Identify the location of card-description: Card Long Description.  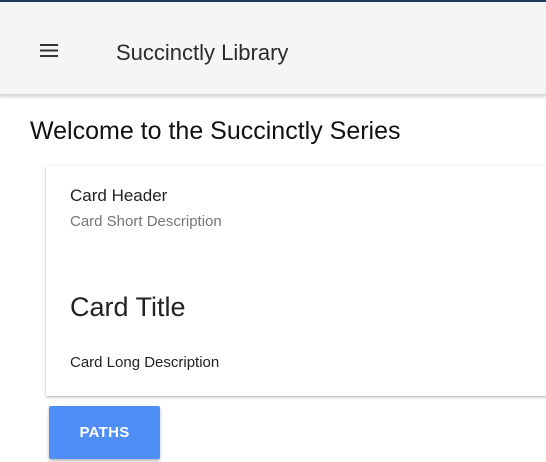
(145, 362).